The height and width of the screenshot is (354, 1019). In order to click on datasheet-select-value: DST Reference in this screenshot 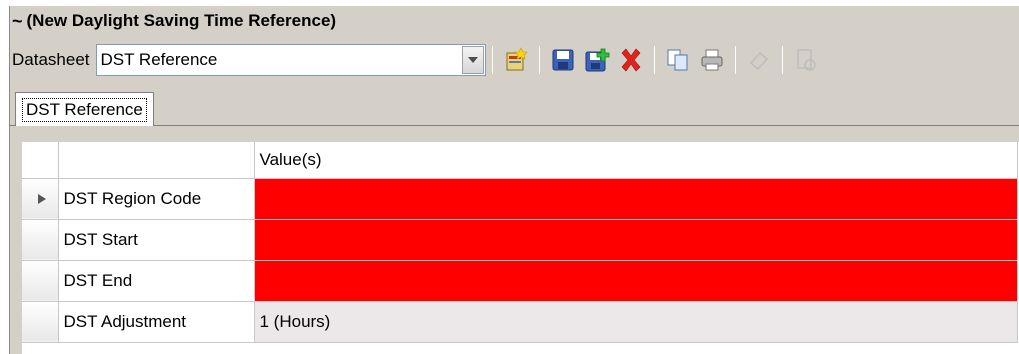, I will do `click(159, 59)`.